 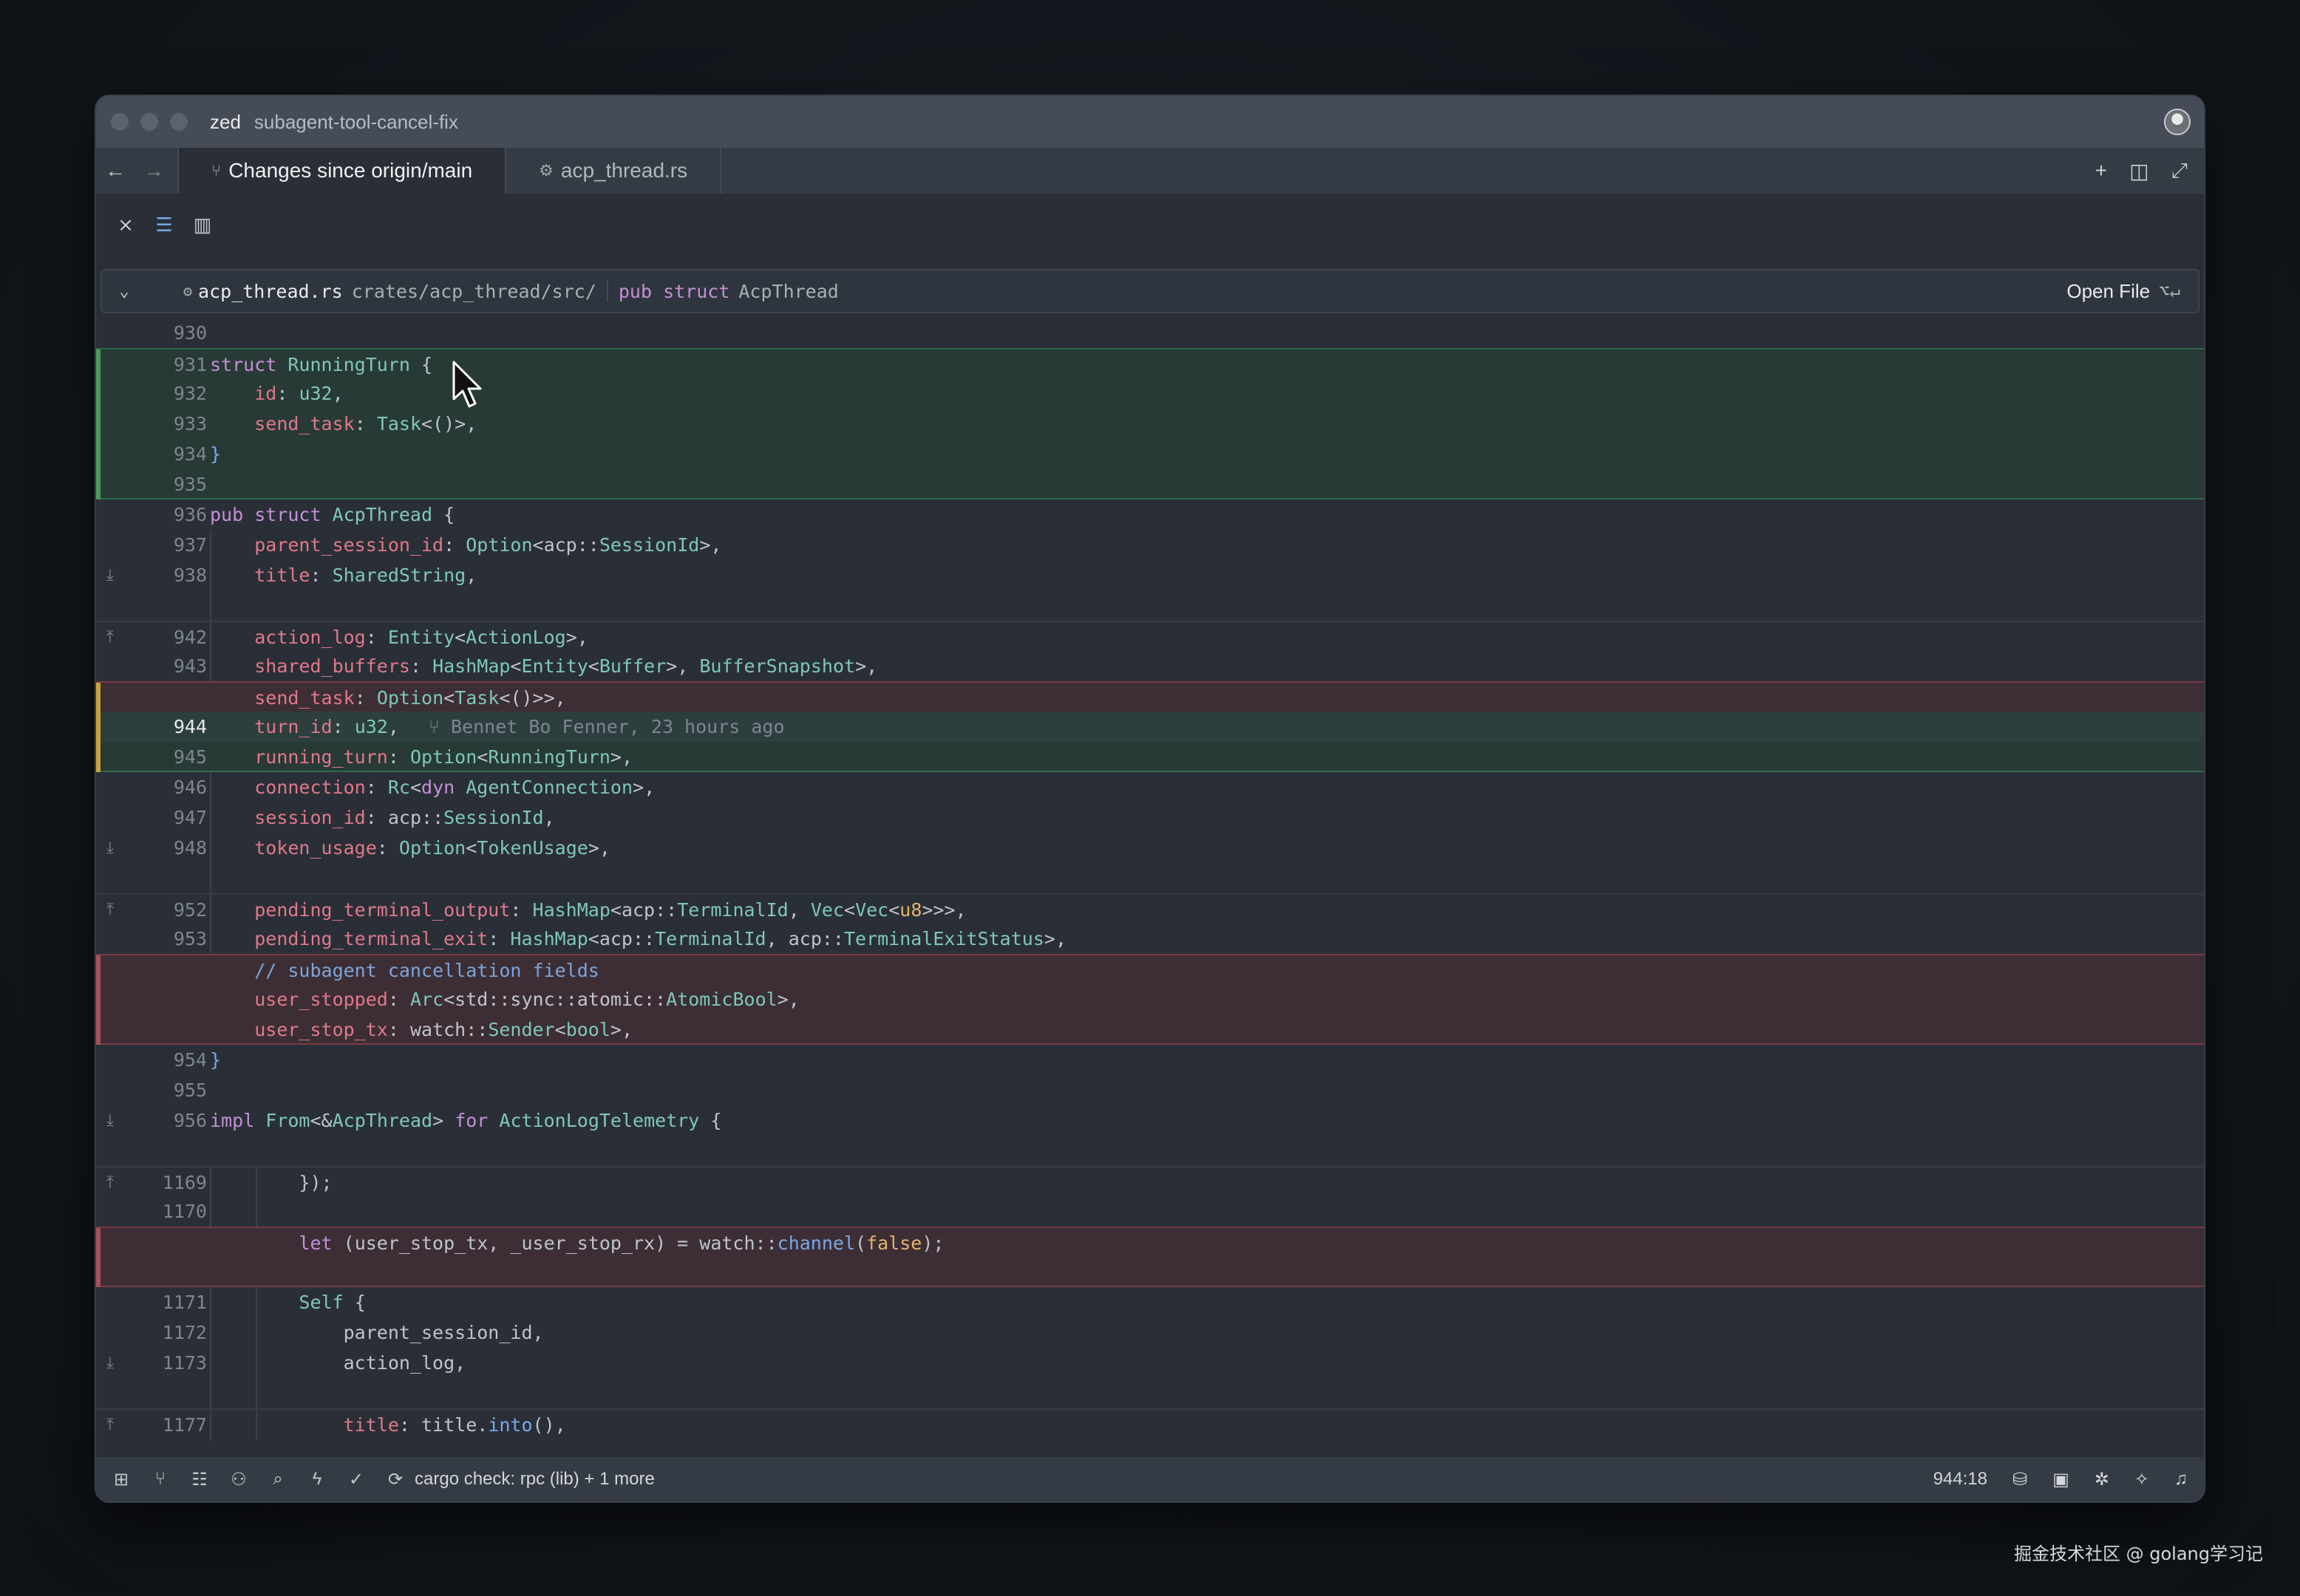 What do you see at coordinates (185, 1302) in the screenshot?
I see `line-number: 1171` at bounding box center [185, 1302].